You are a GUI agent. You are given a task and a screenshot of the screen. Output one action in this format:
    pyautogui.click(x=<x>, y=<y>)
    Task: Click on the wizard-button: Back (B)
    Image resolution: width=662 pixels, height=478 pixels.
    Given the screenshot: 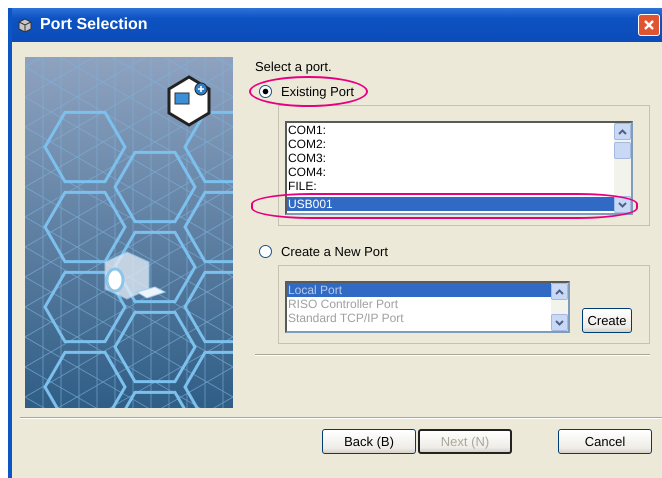 What is the action you would take?
    pyautogui.click(x=369, y=441)
    